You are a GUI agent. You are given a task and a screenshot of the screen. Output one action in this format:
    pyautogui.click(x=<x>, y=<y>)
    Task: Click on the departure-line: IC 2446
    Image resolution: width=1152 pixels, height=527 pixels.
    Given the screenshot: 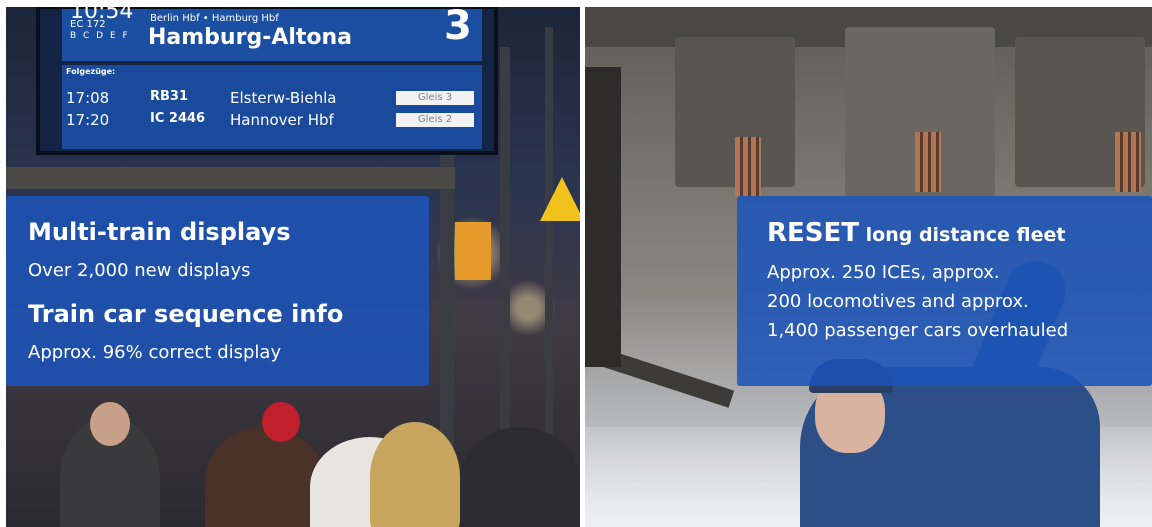 What is the action you would take?
    pyautogui.click(x=178, y=118)
    